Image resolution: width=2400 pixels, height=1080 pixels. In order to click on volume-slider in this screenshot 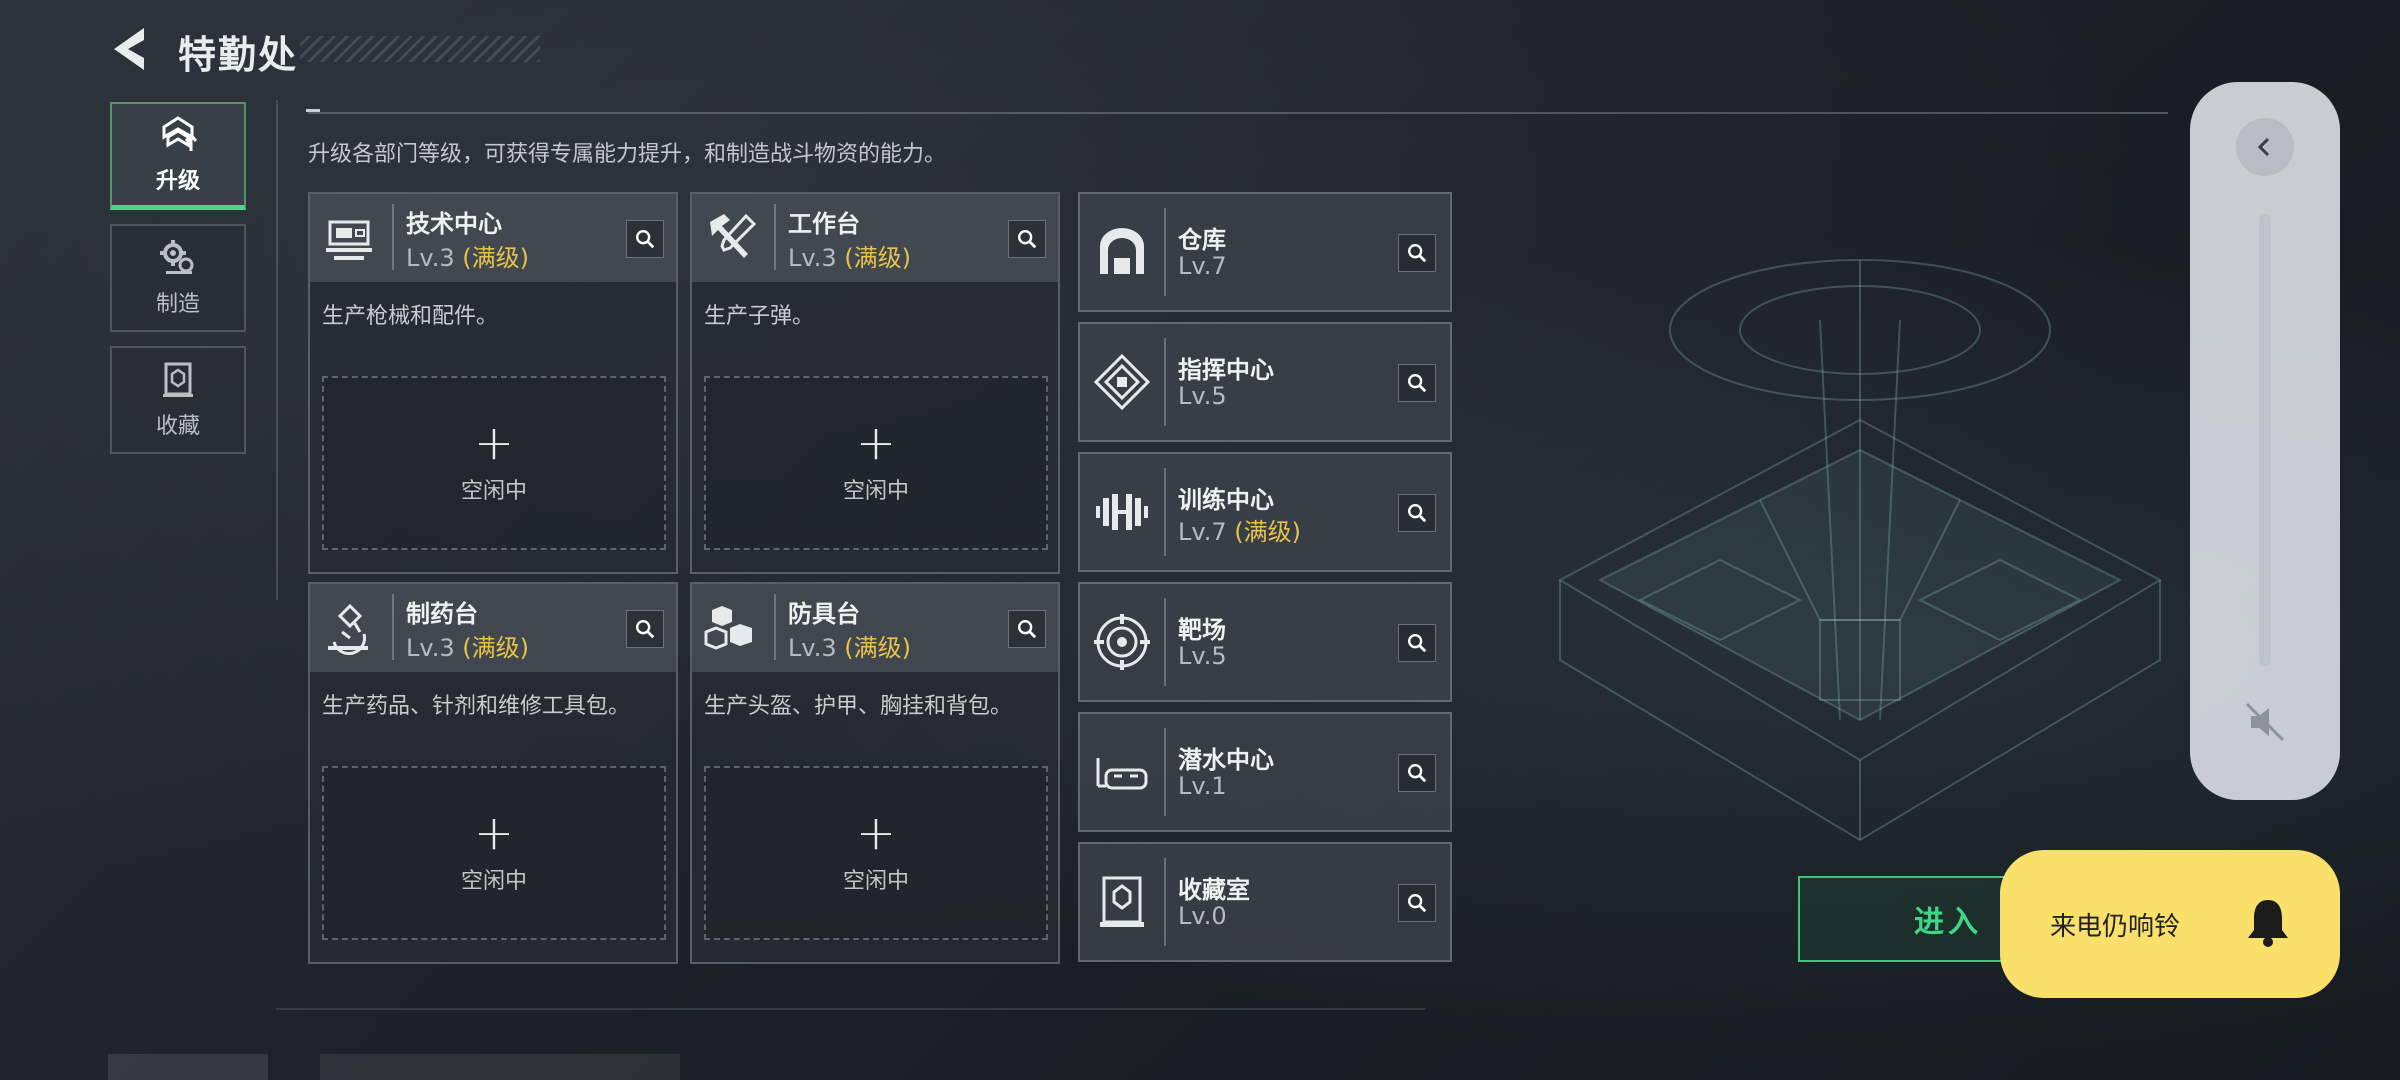, I will do `click(2265, 440)`.